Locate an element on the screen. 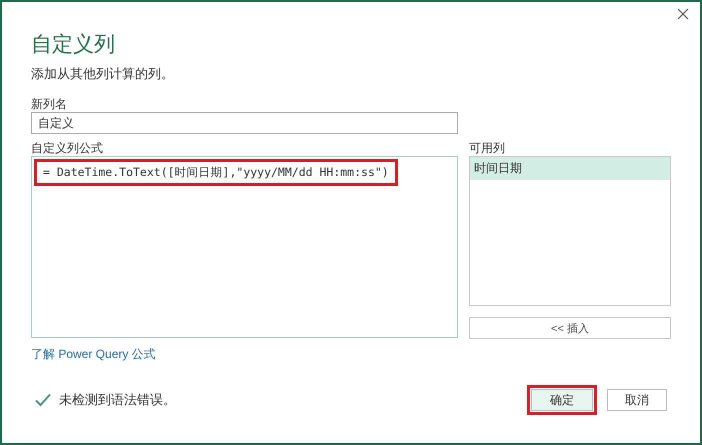 This screenshot has height=445, width=702. field-label: 新列名 is located at coordinates (49, 104).